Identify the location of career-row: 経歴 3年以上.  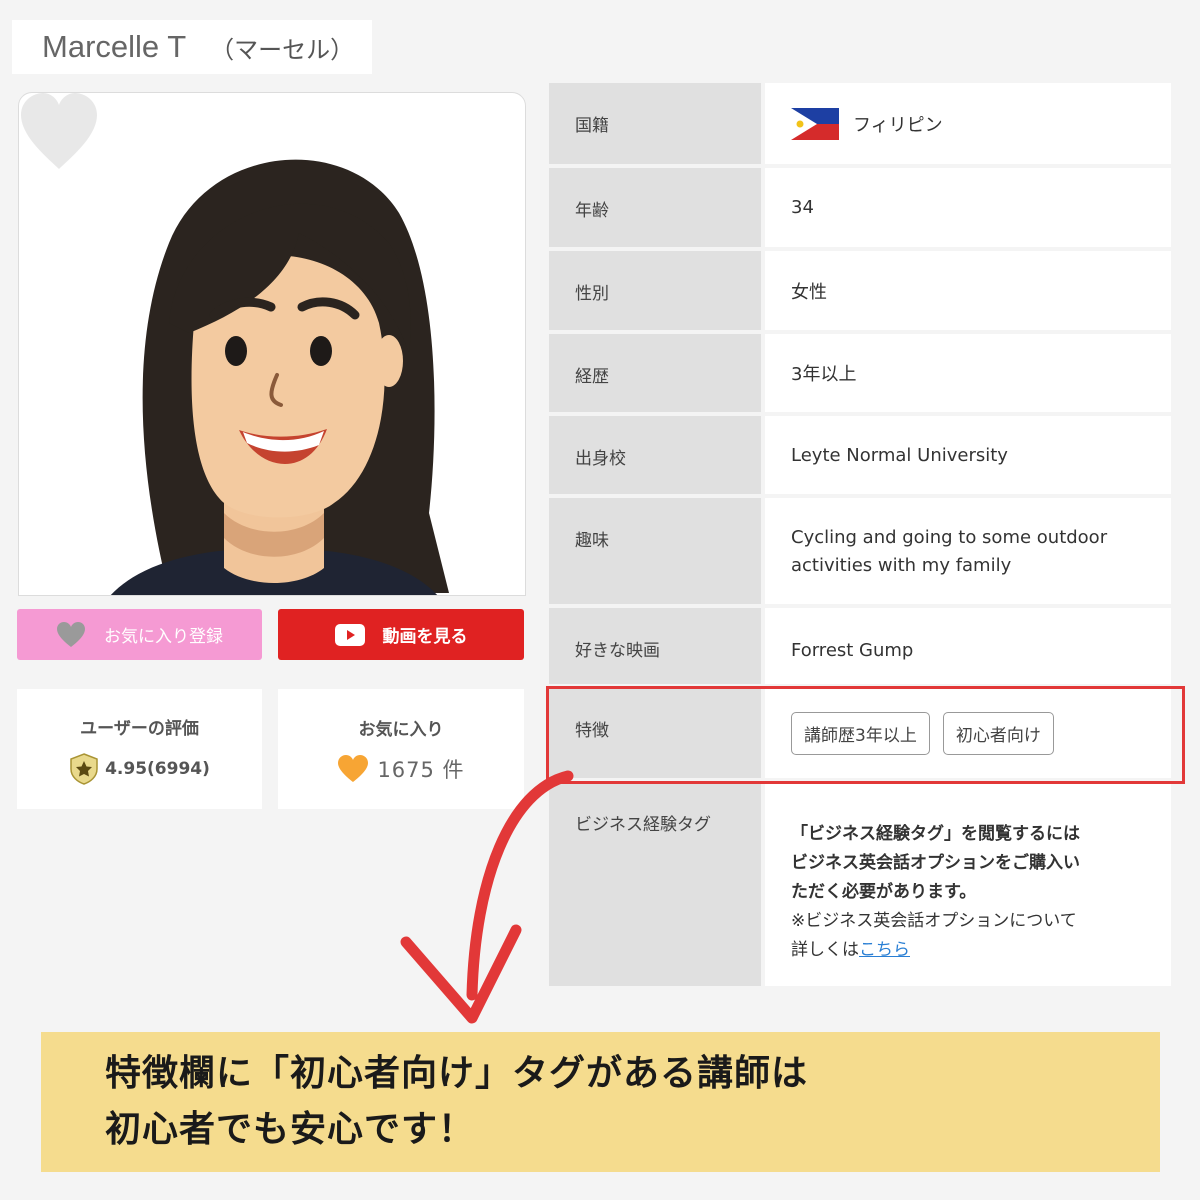
(860, 373).